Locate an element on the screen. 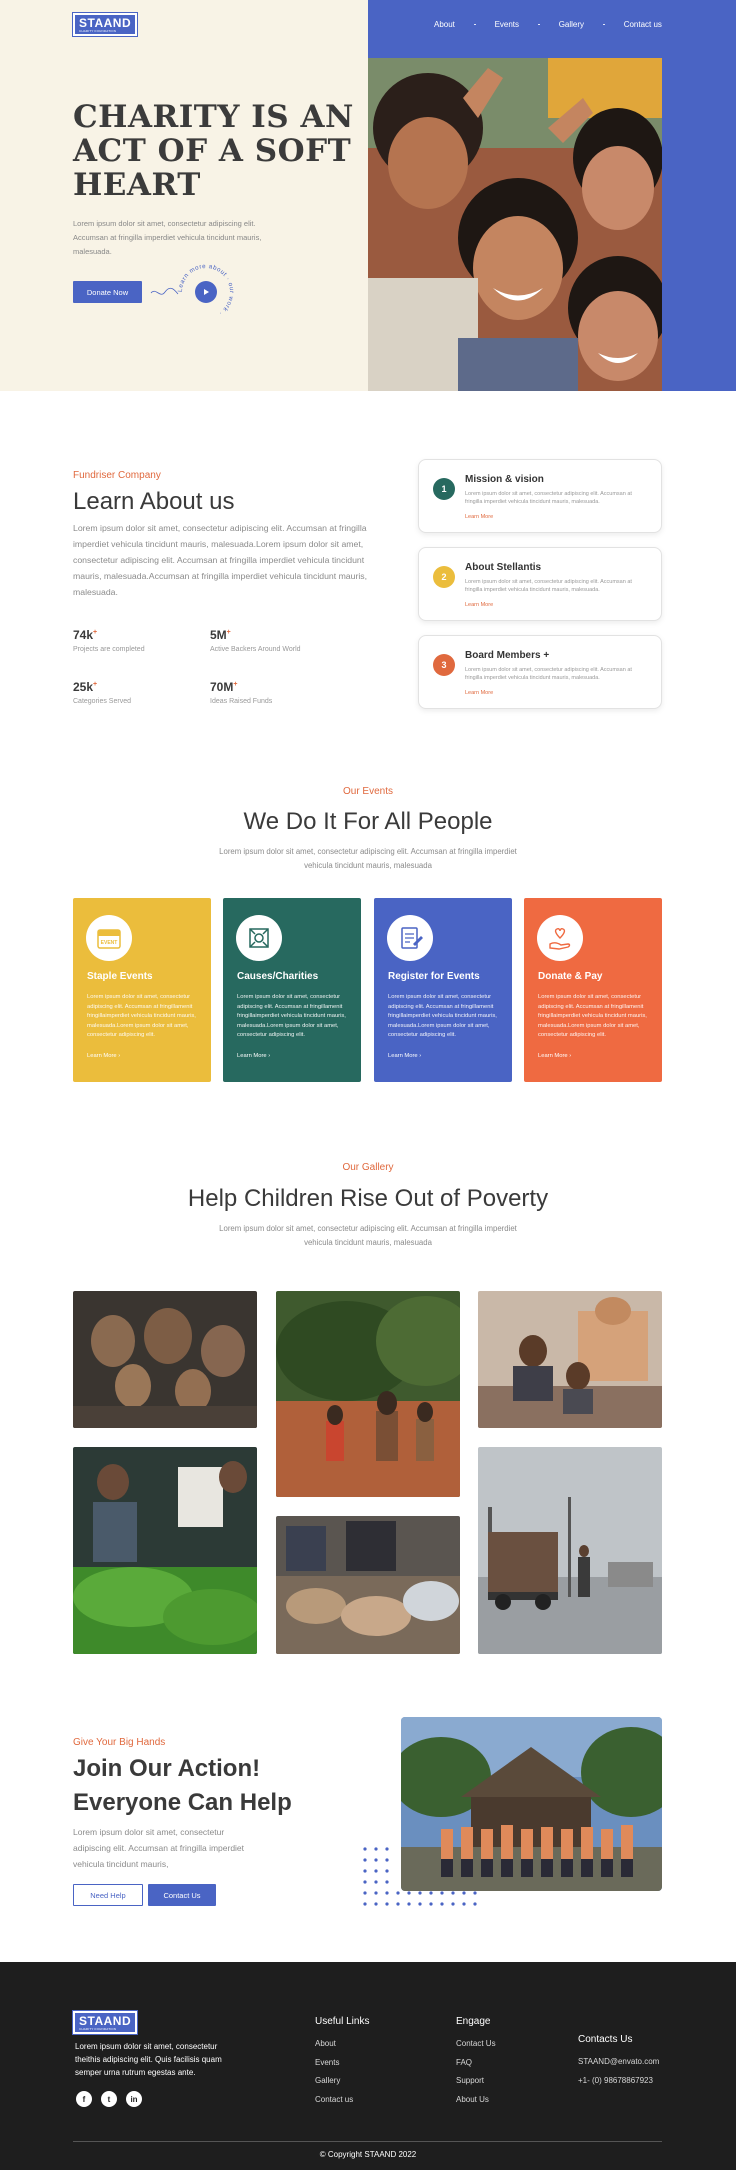  footer-link-about-us: About Us is located at coordinates (472, 2099).